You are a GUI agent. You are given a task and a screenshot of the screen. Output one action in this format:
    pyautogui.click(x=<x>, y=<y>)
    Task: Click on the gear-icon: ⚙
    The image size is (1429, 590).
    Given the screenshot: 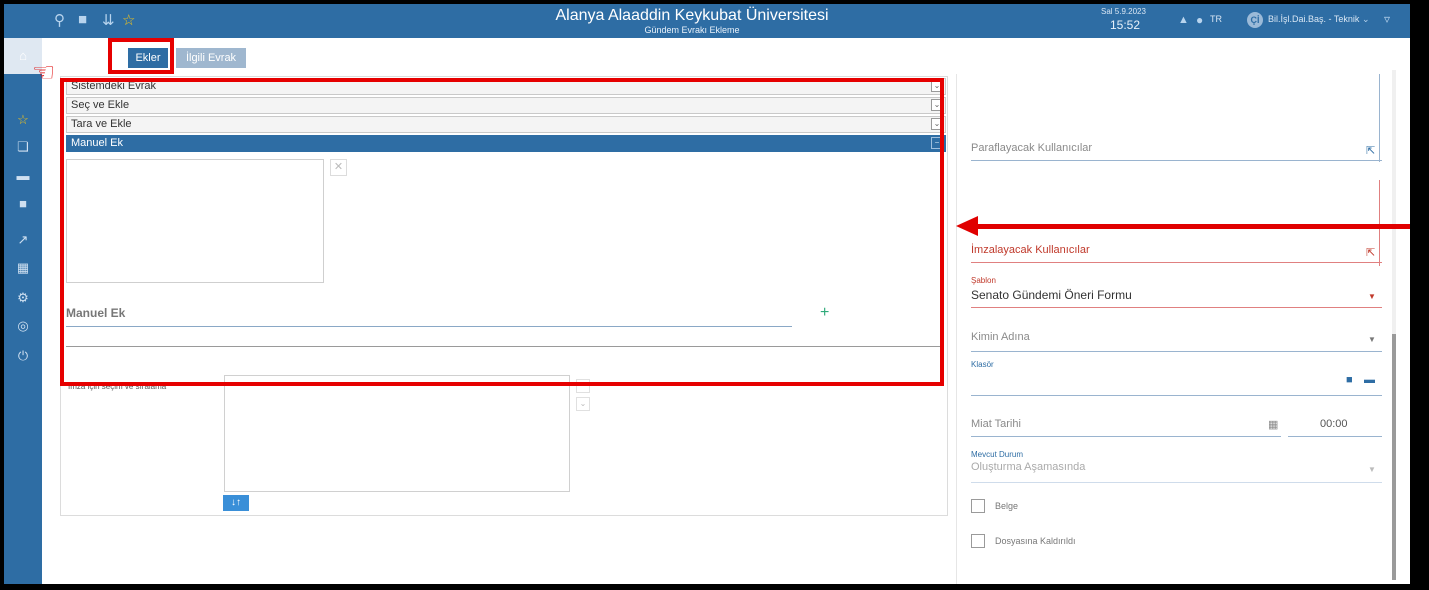 What is the action you would take?
    pyautogui.click(x=23, y=298)
    